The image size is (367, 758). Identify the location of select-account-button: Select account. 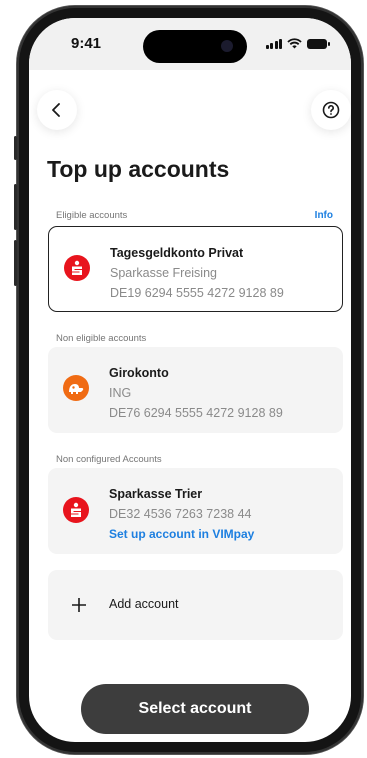
(195, 709).